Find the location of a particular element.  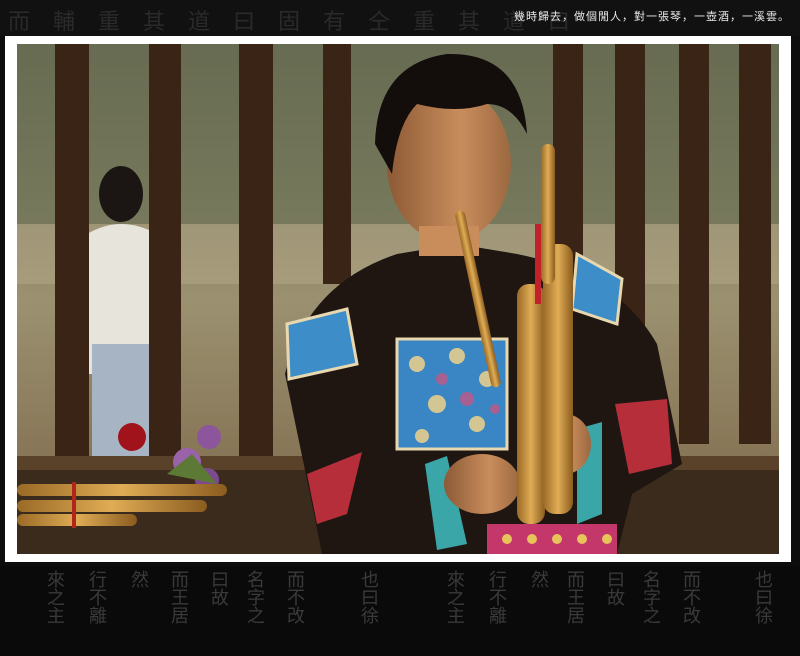

top-calligraphy-watermark: 而 輔 重 其 道 曰 固 有 仝 重 其 道 曰 固 有 is located at coordinates (288, 21).